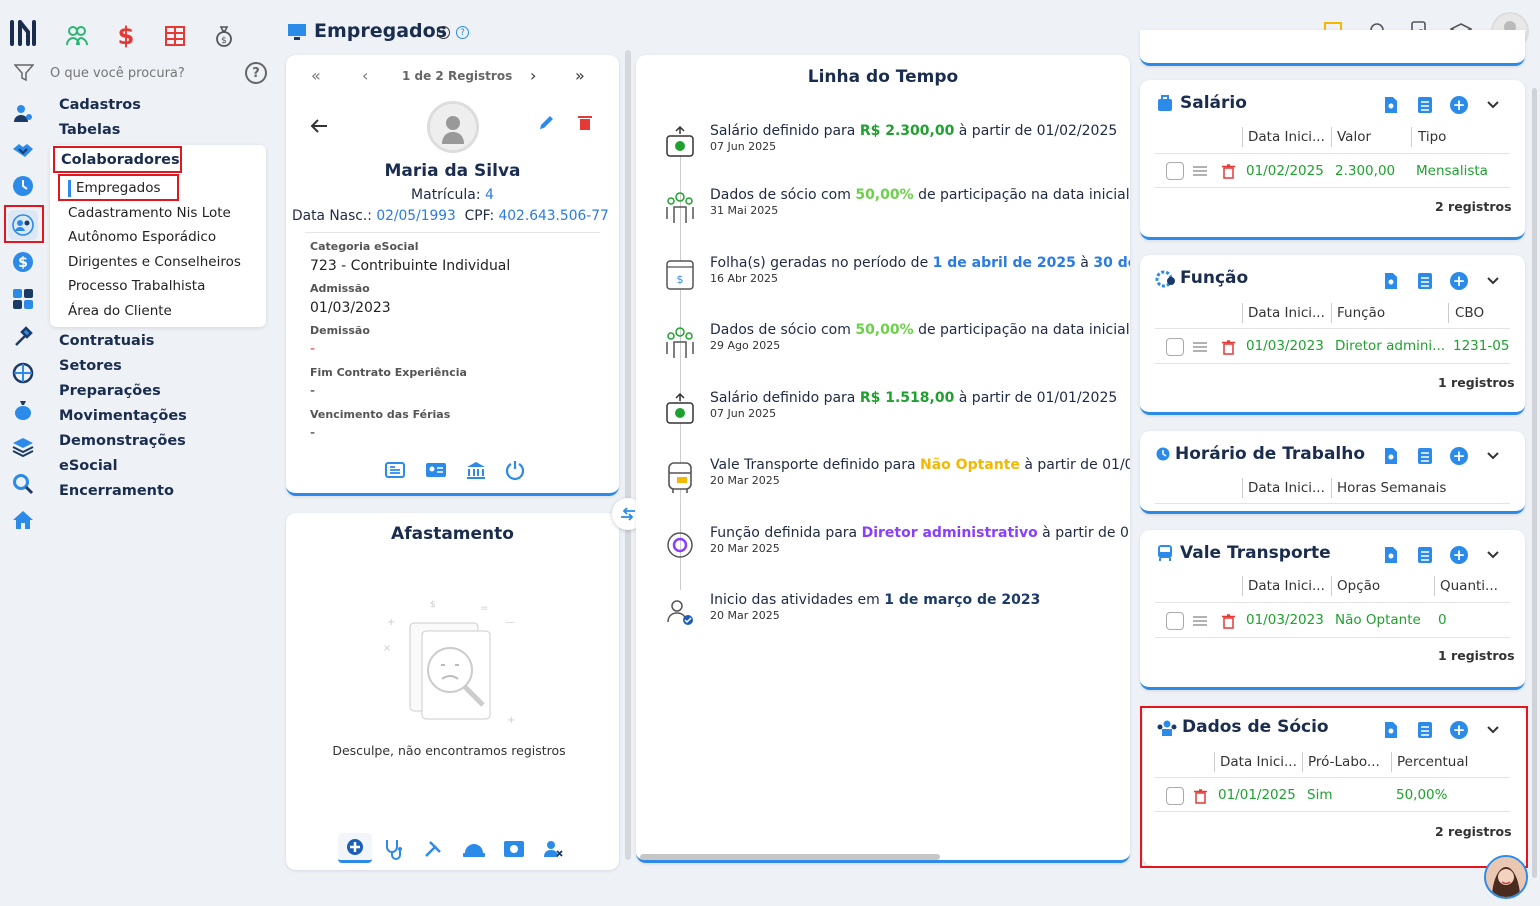 The image size is (1540, 906). I want to click on submenu-autonomo: Autônomo Esporádico, so click(142, 237).